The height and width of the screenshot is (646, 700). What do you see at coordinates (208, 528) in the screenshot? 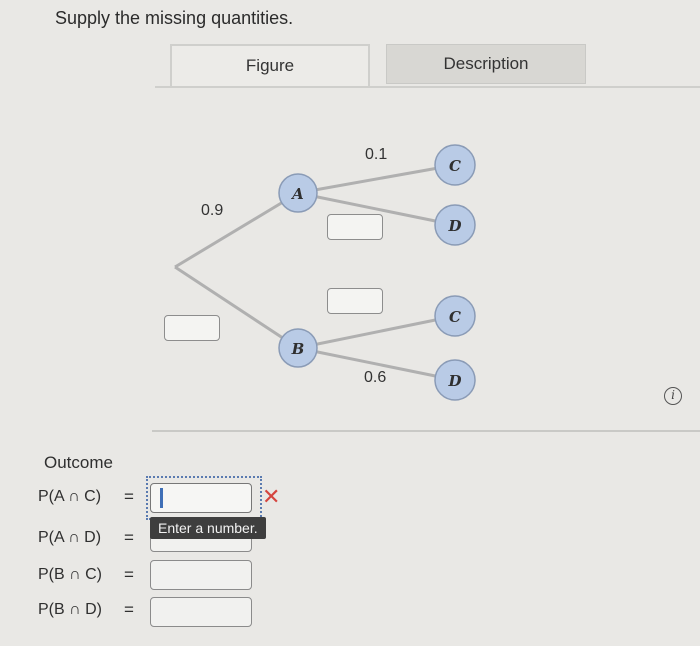
I see `validation-tooltip: Enter a number.` at bounding box center [208, 528].